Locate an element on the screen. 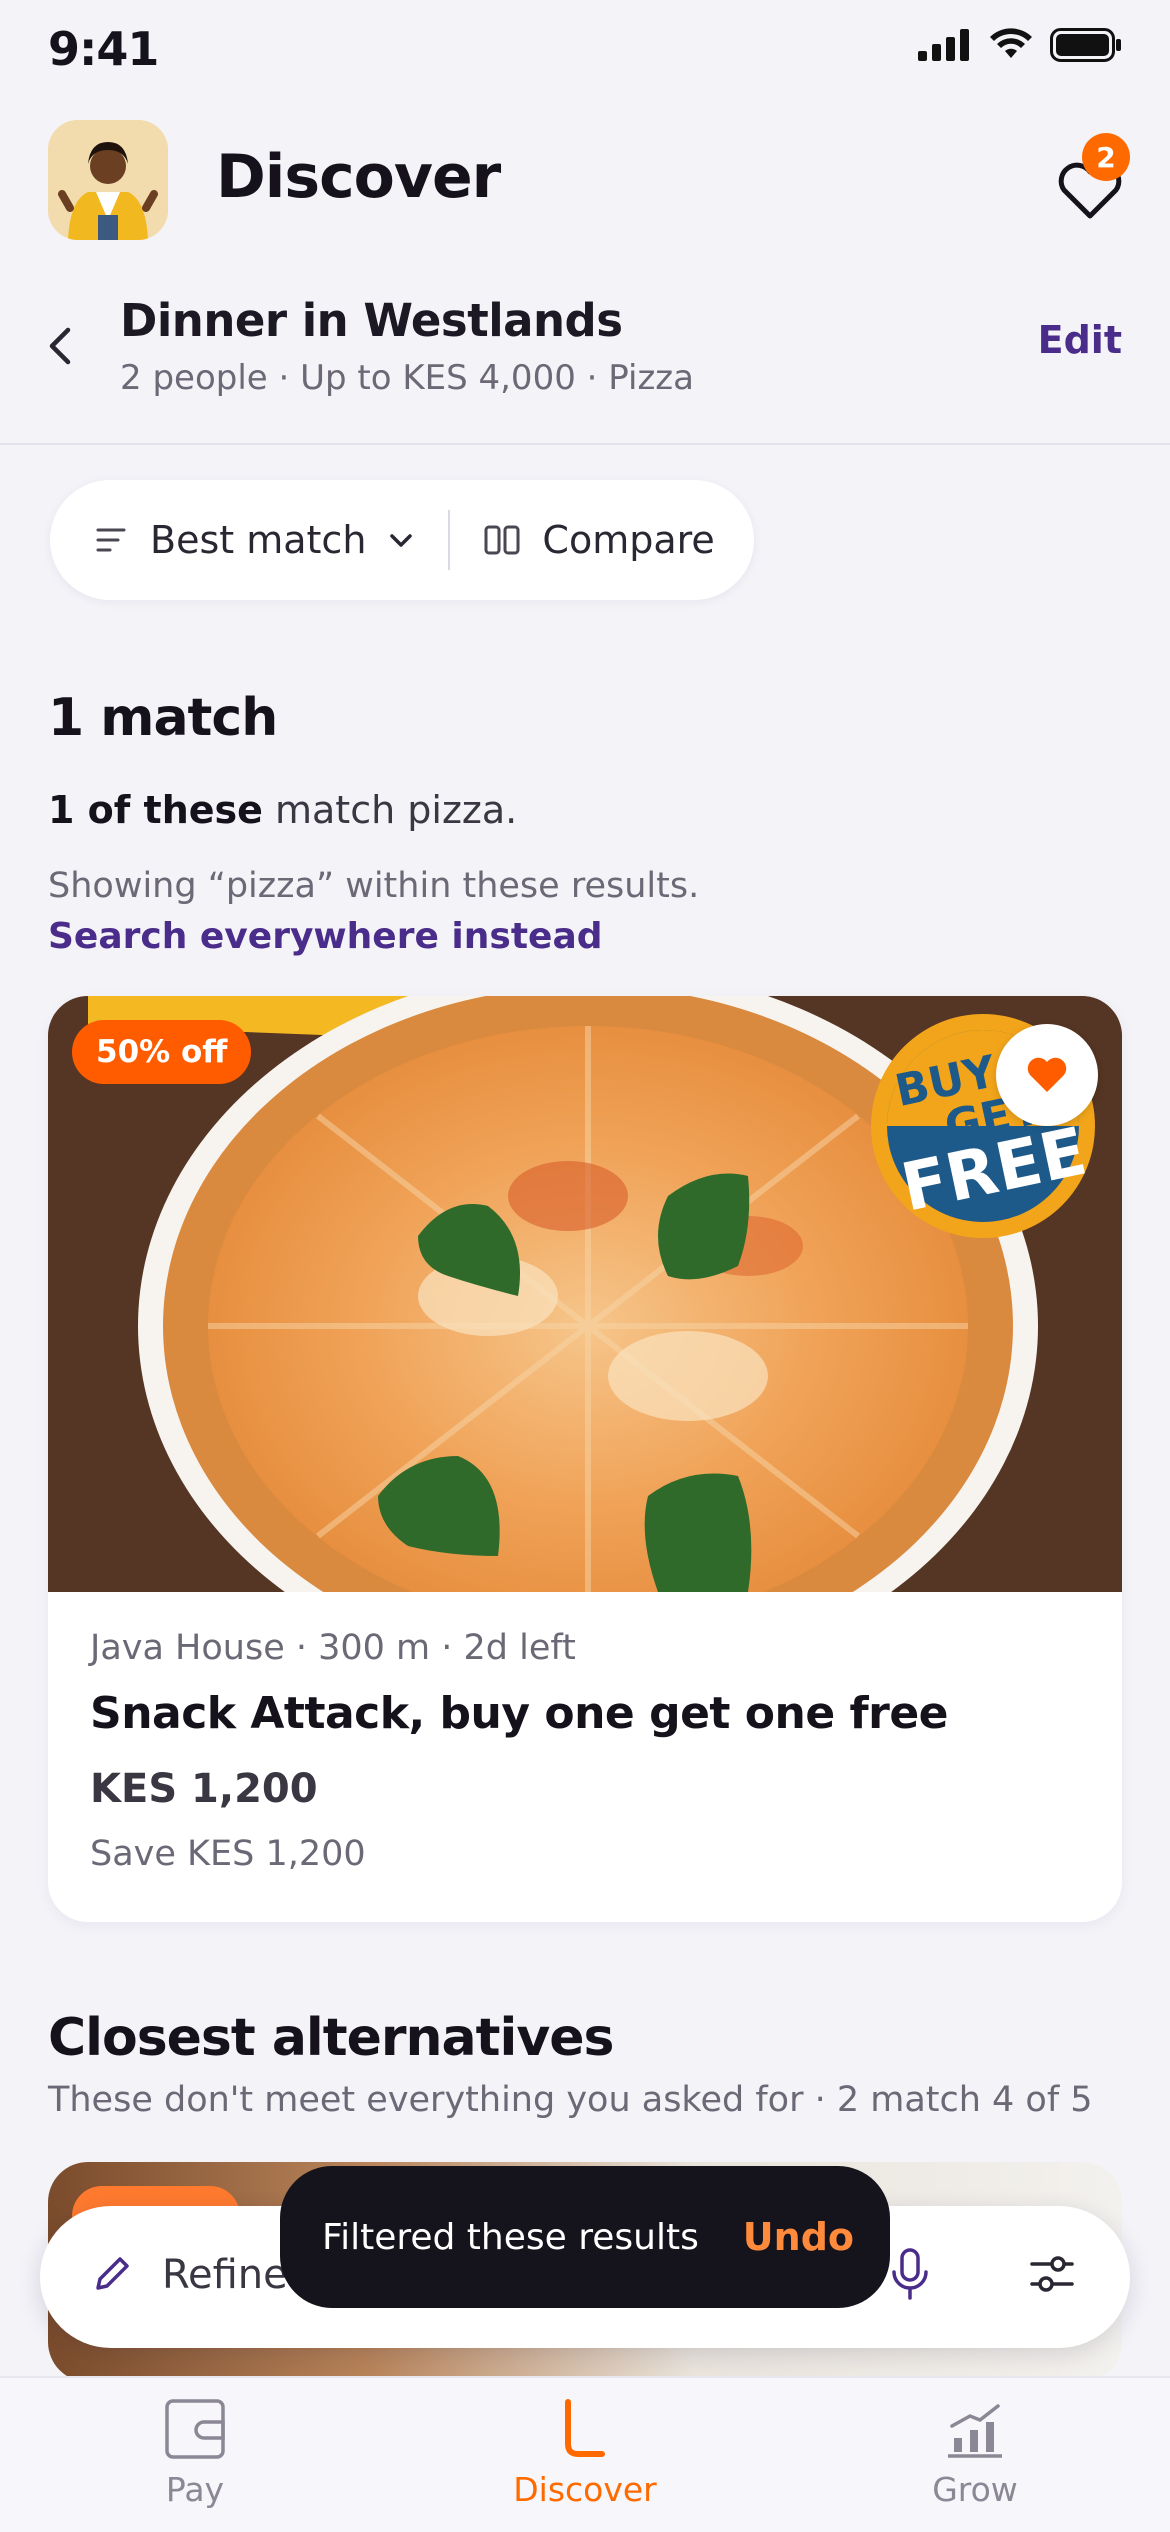 This screenshot has width=1170, height=2532. status-icons is located at coordinates (1020, 45).